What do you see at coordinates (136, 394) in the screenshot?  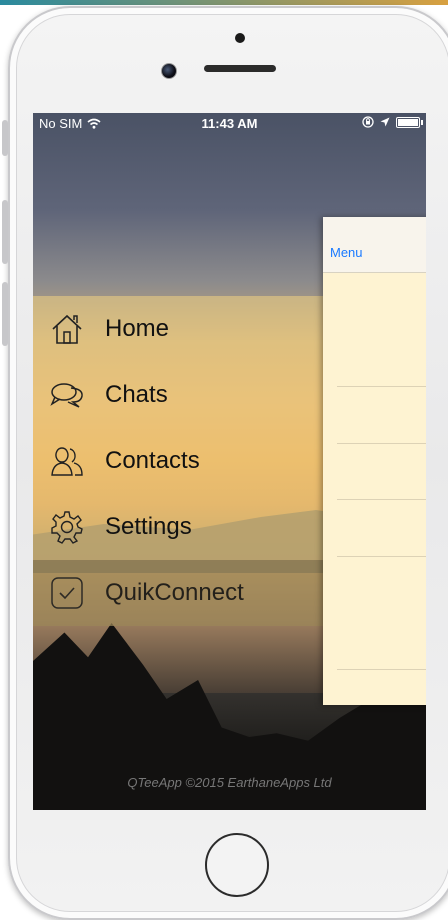 I see `menu-item-label: Chats` at bounding box center [136, 394].